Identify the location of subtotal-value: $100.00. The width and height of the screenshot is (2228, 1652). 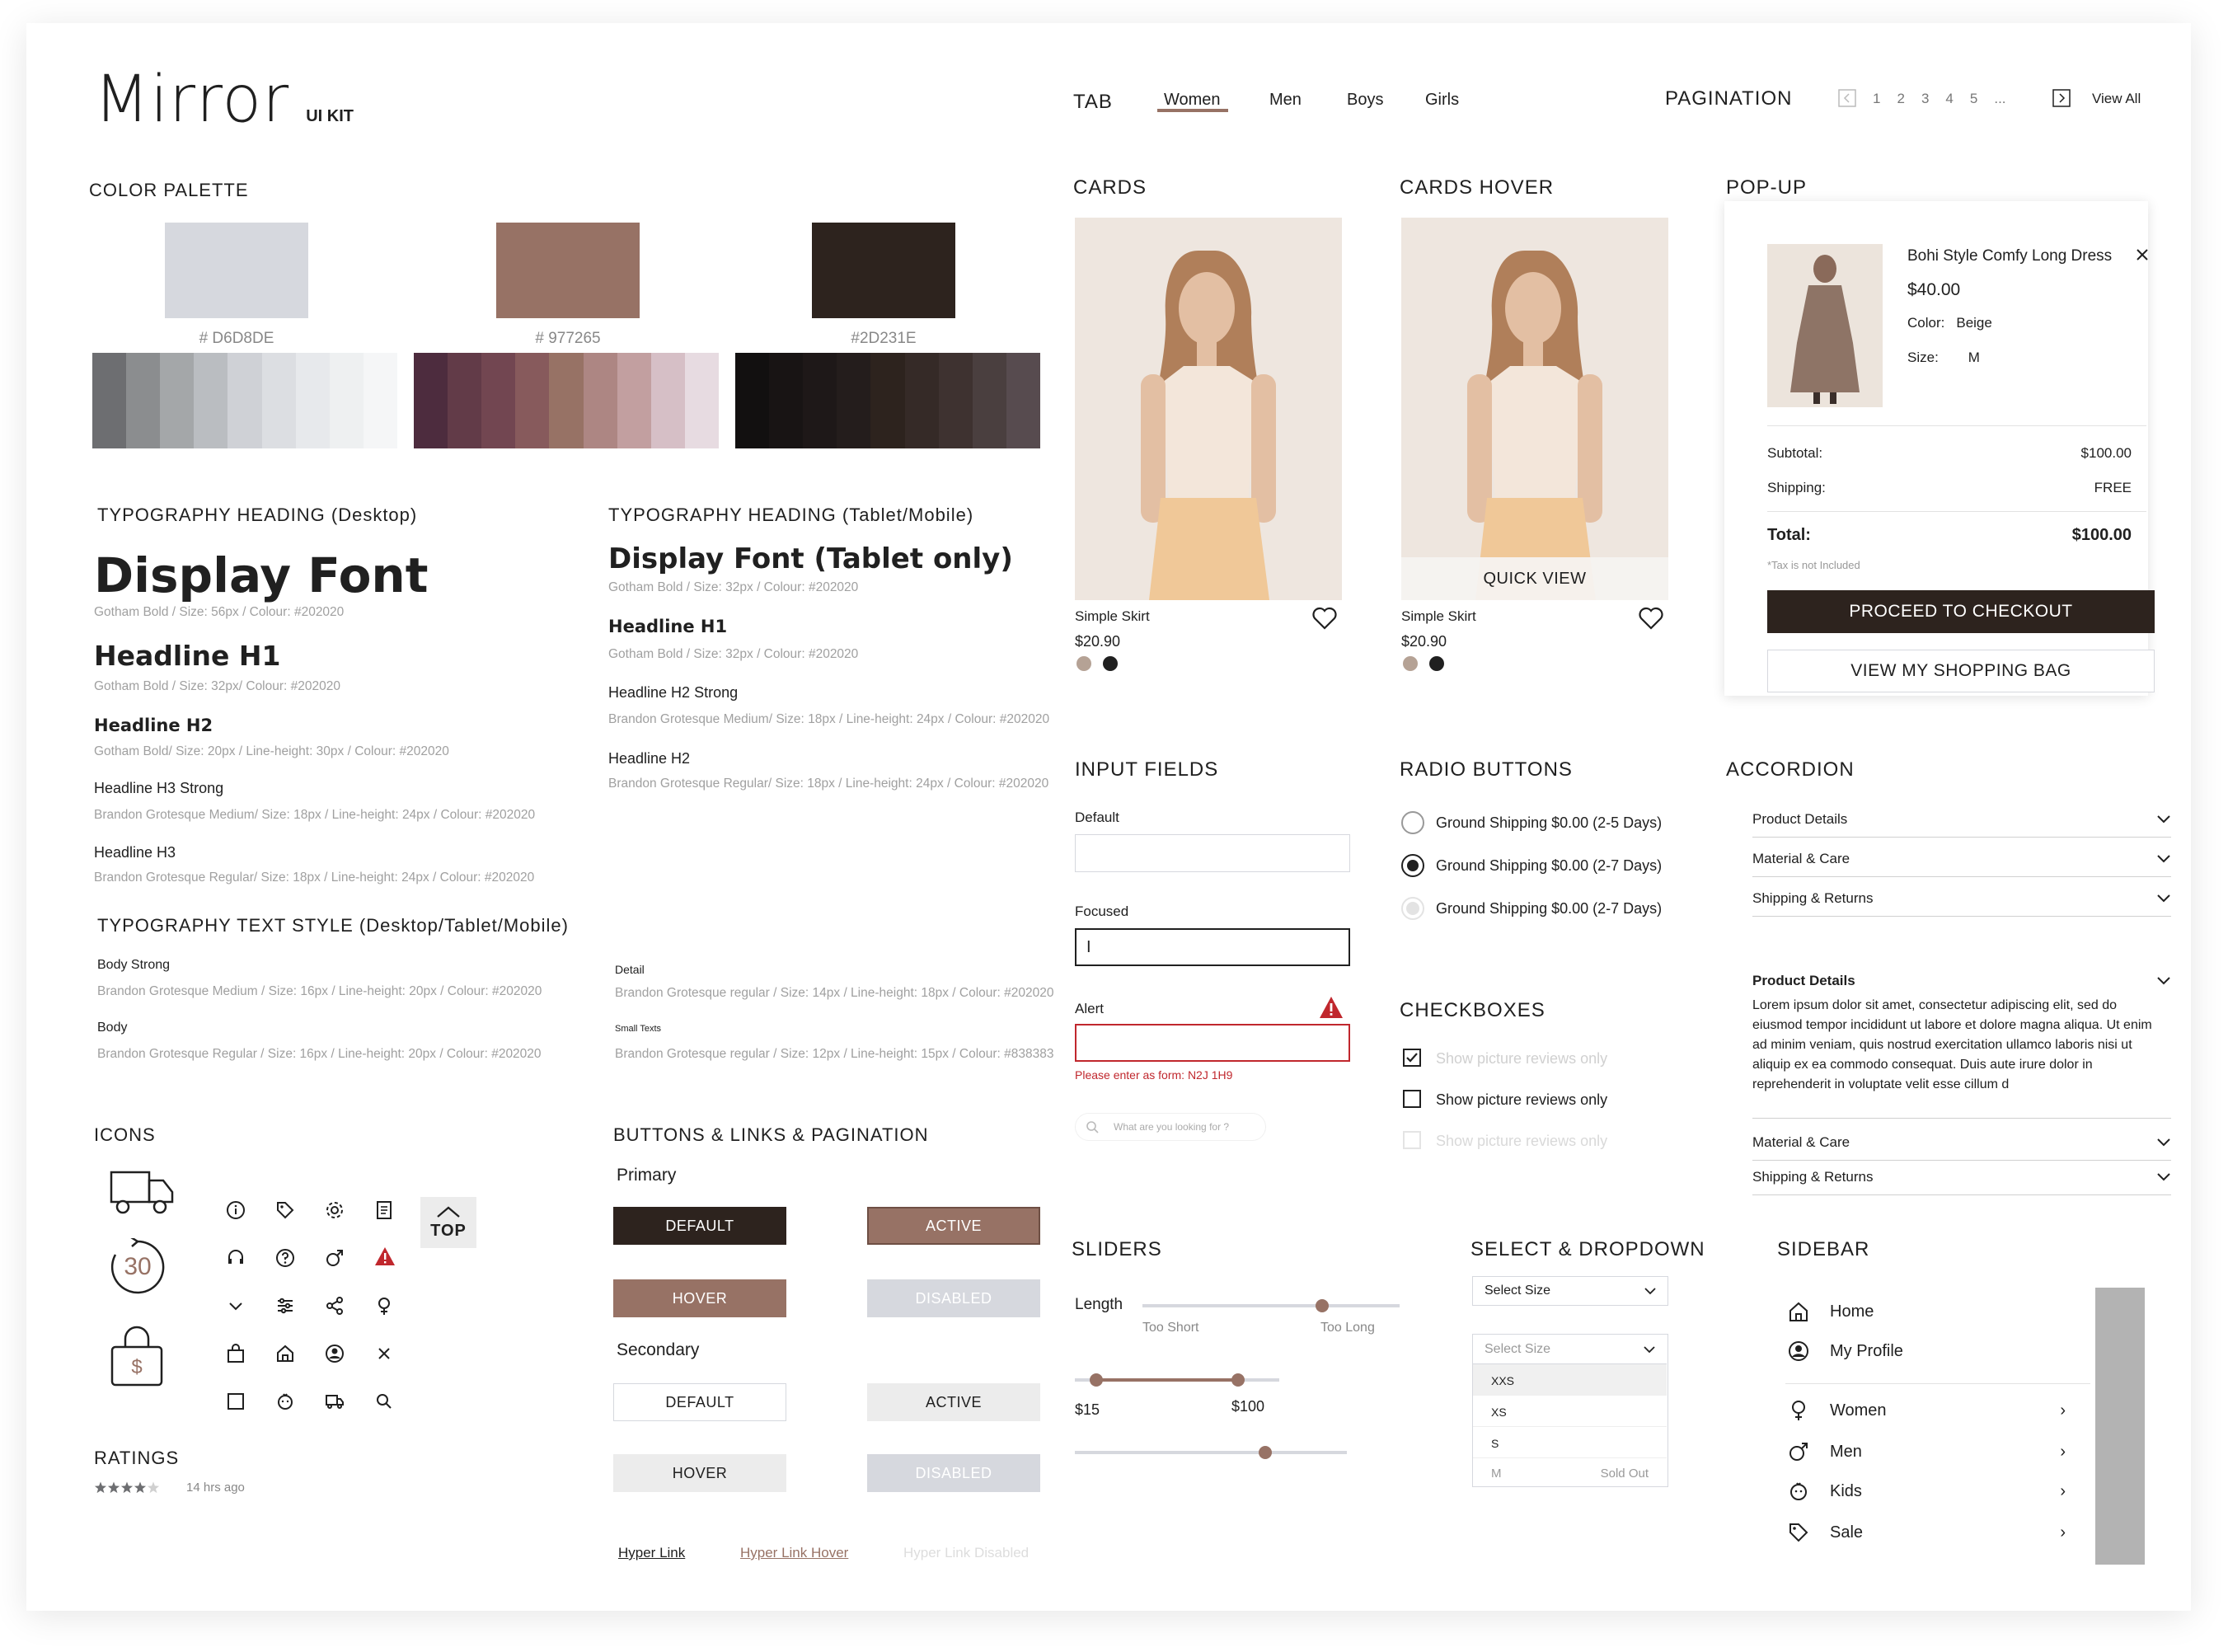
(2106, 453).